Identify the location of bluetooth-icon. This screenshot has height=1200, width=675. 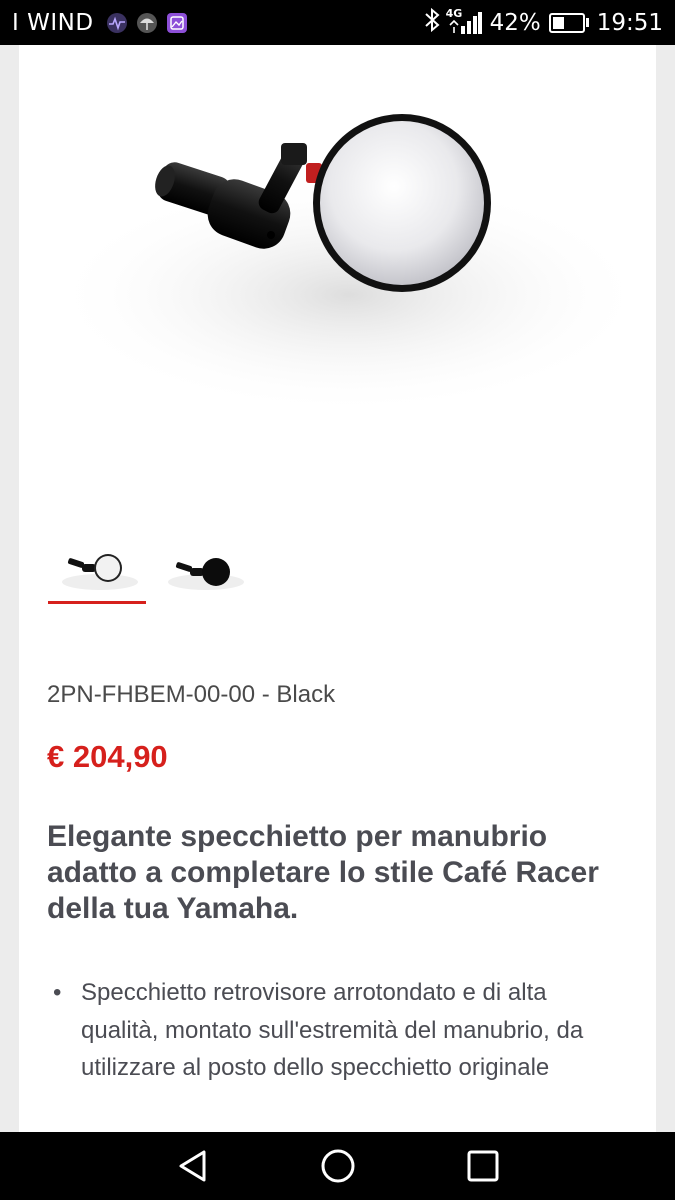
(432, 22).